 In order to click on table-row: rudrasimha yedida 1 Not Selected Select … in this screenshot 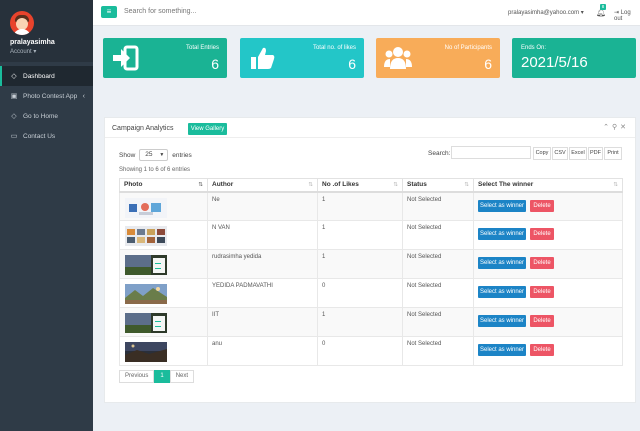, I will do `click(371, 264)`.